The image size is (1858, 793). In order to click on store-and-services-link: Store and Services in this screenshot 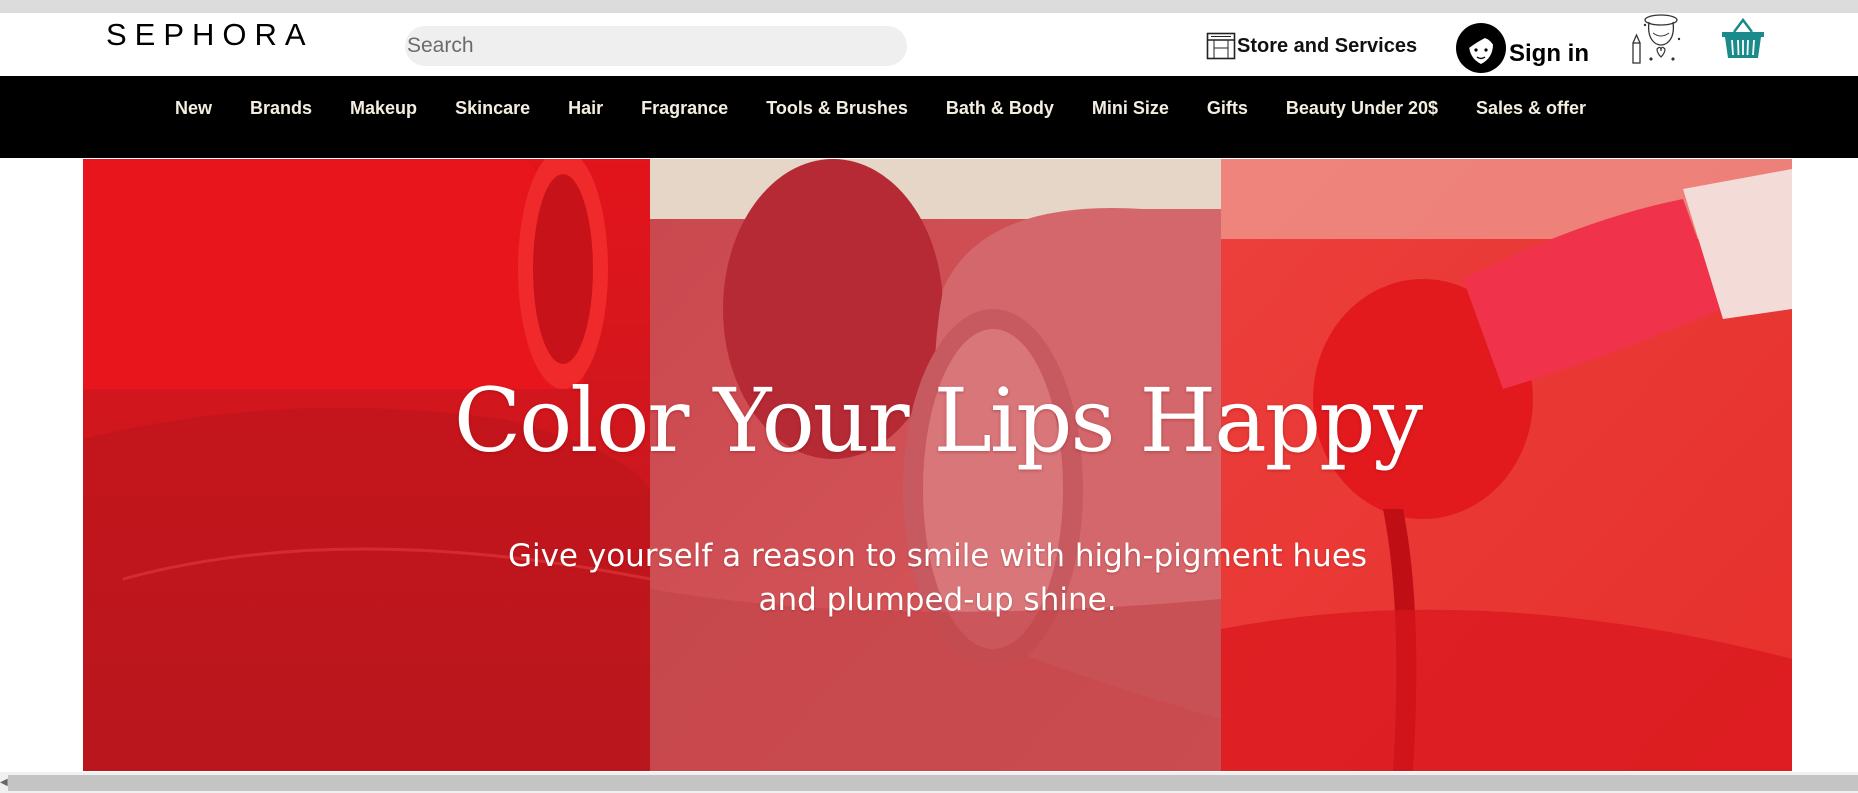, I will do `click(1311, 46)`.